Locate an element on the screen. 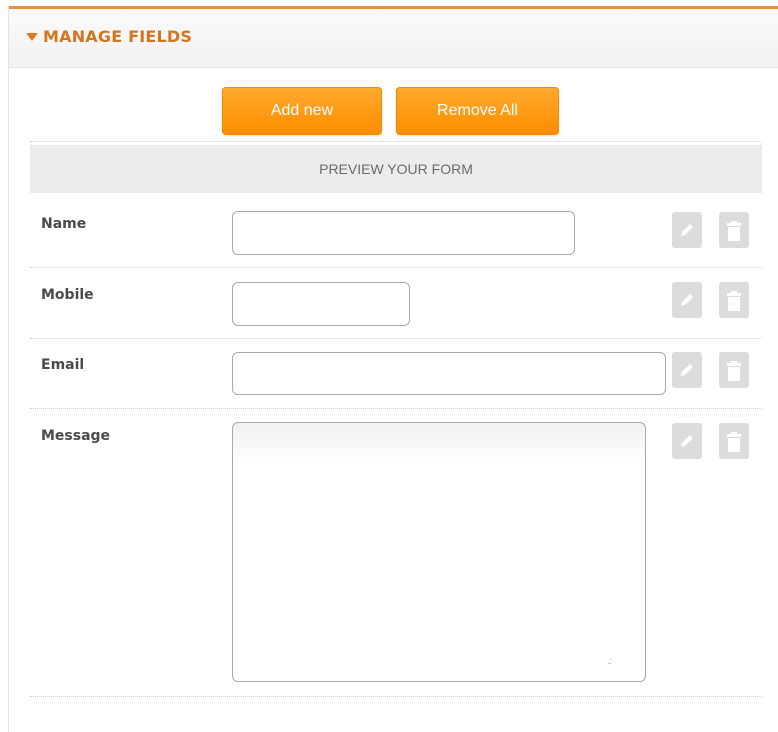  delete-mobile-button is located at coordinates (734, 300).